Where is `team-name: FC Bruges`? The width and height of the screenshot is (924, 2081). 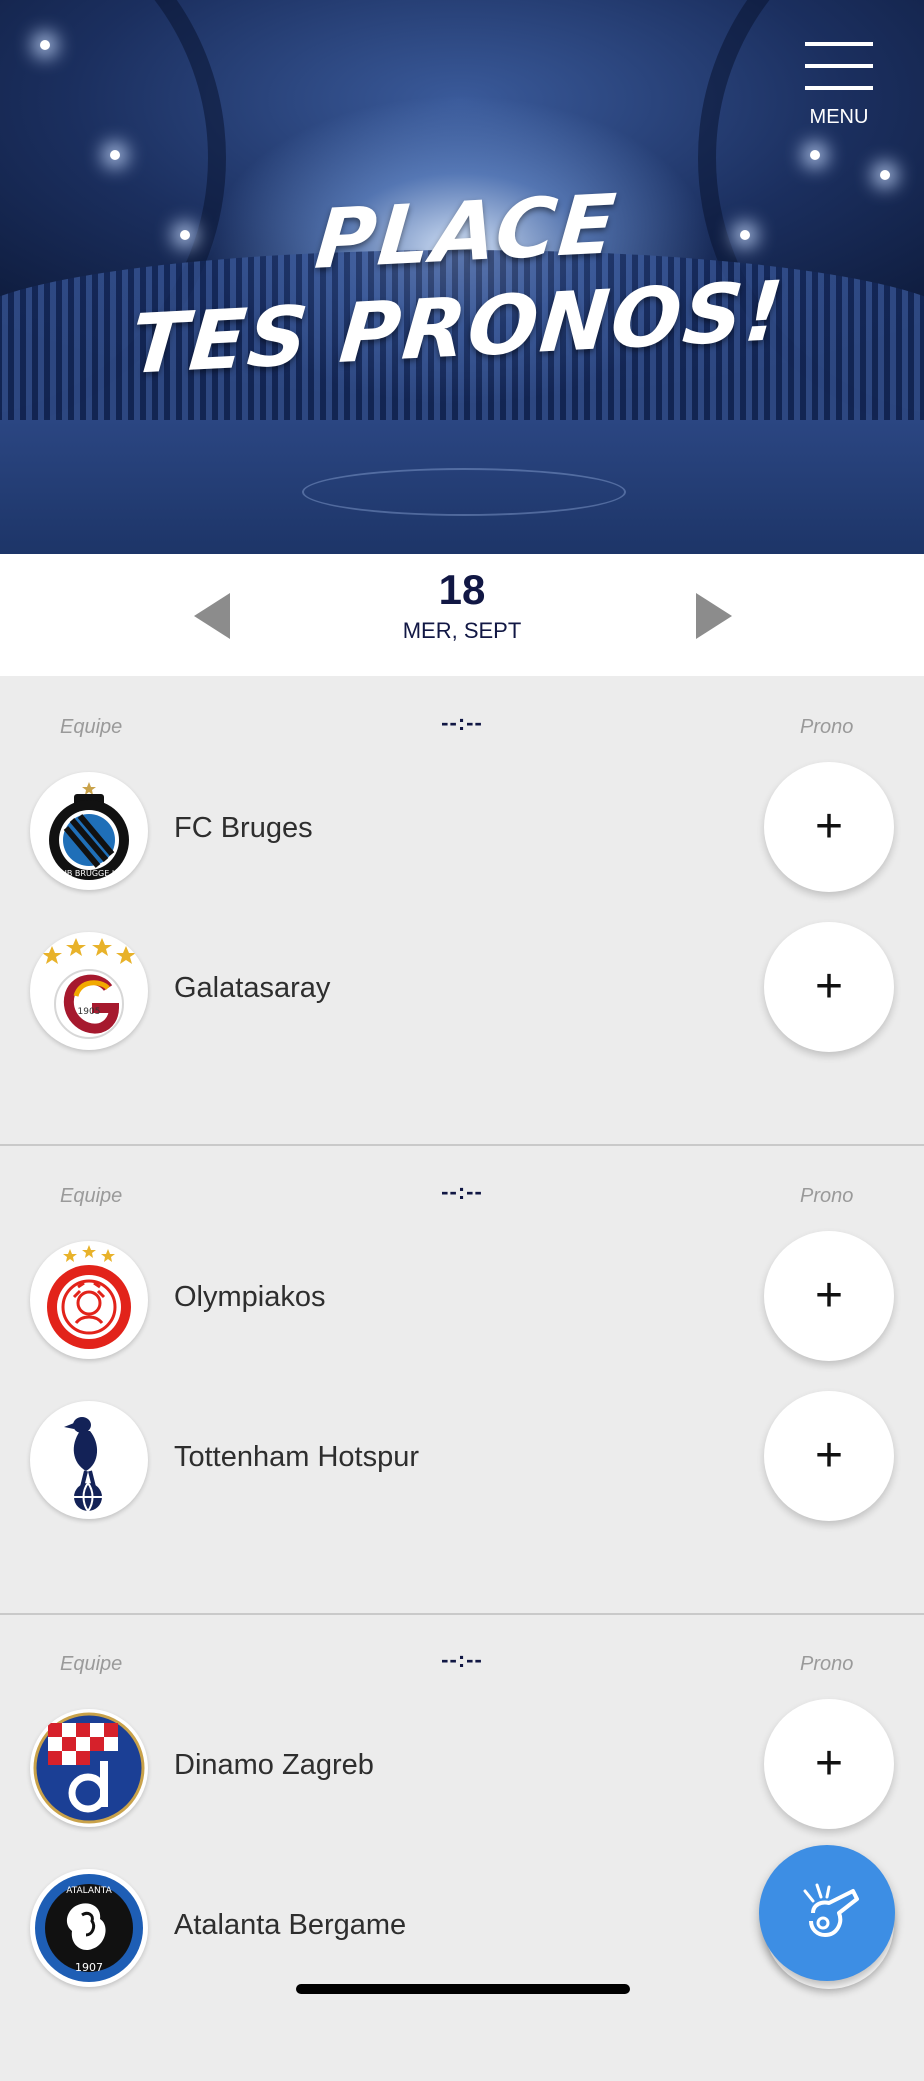
team-name: FC Bruges is located at coordinates (243, 828).